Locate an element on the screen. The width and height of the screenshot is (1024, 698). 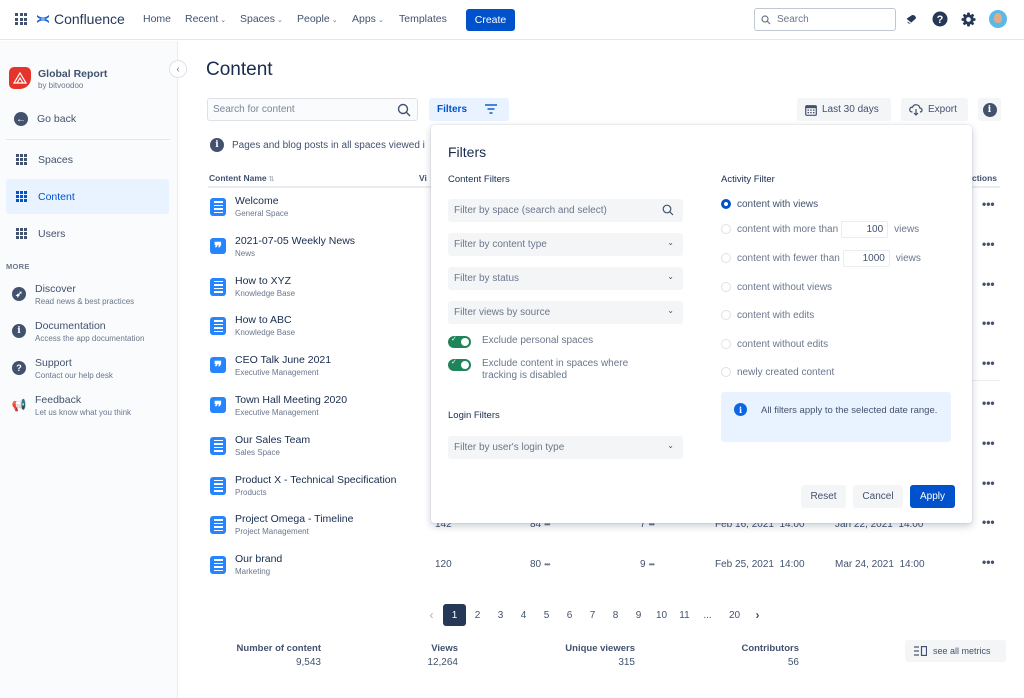
filter-by-space-input: Filter by space (search and select) is located at coordinates (565, 210).